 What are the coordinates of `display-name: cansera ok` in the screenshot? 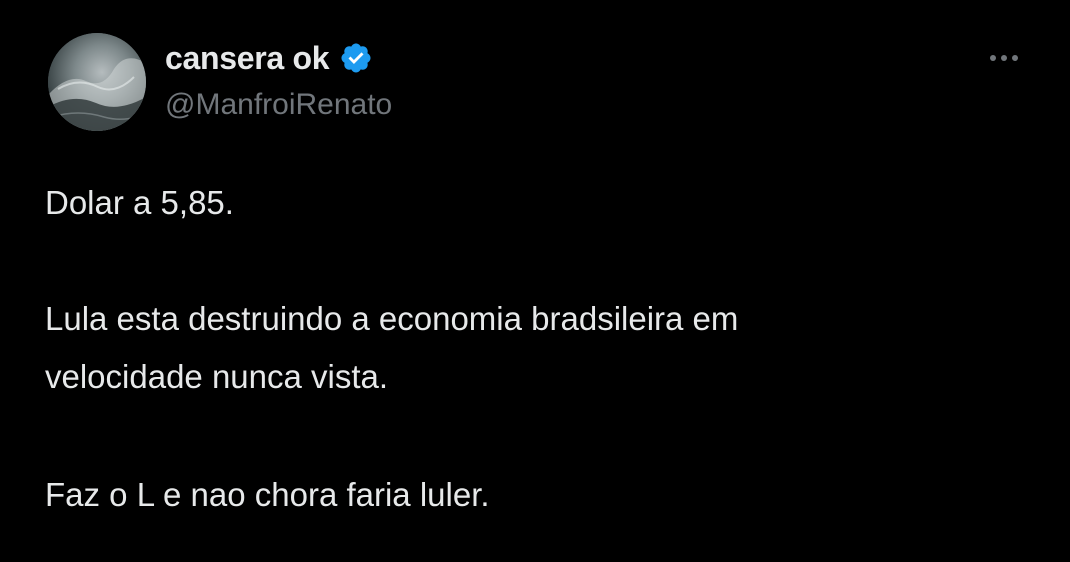 It's located at (247, 58).